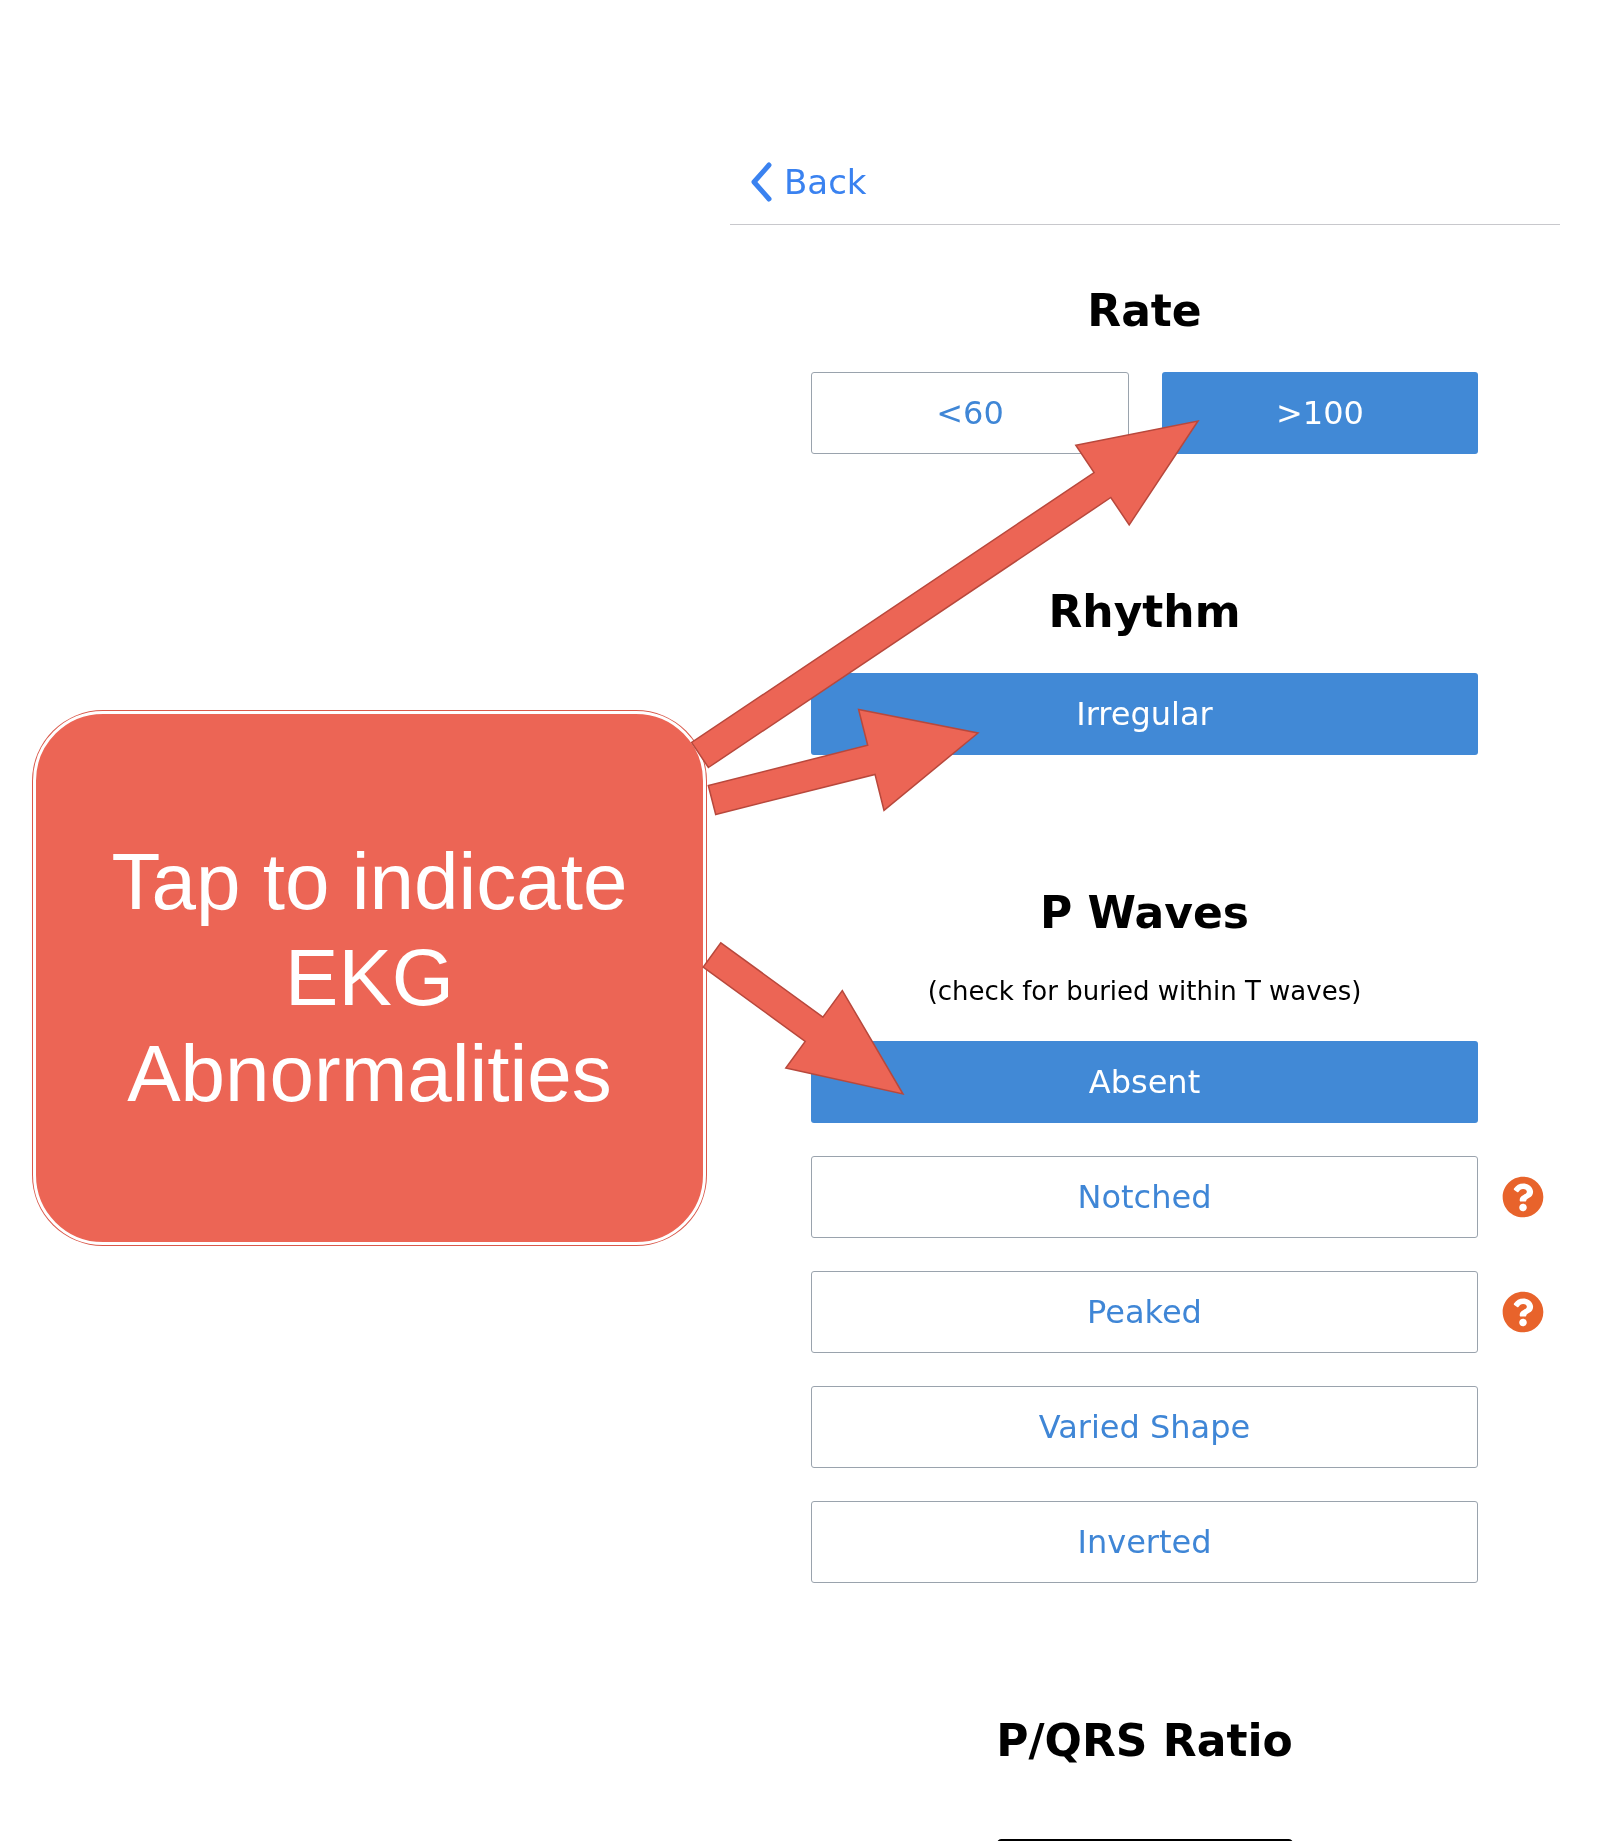 The width and height of the screenshot is (1603, 1841). Describe the element at coordinates (1144, 714) in the screenshot. I see `option-button: Irregular` at that location.